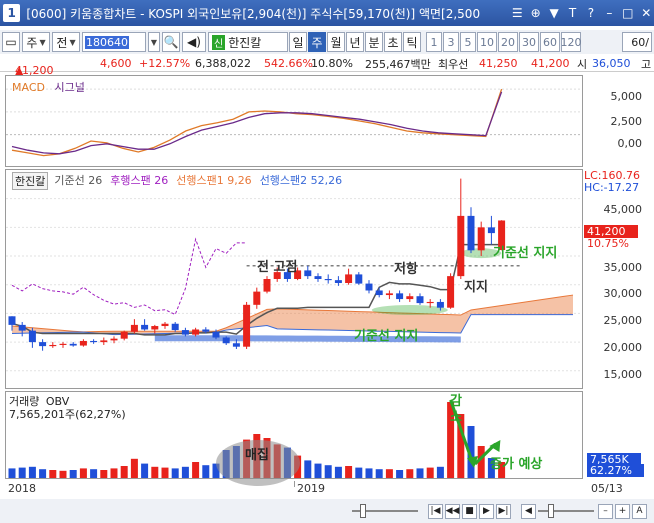 Image resolution: width=654 pixels, height=523 pixels. I want to click on interval-button: 5, so click(468, 42).